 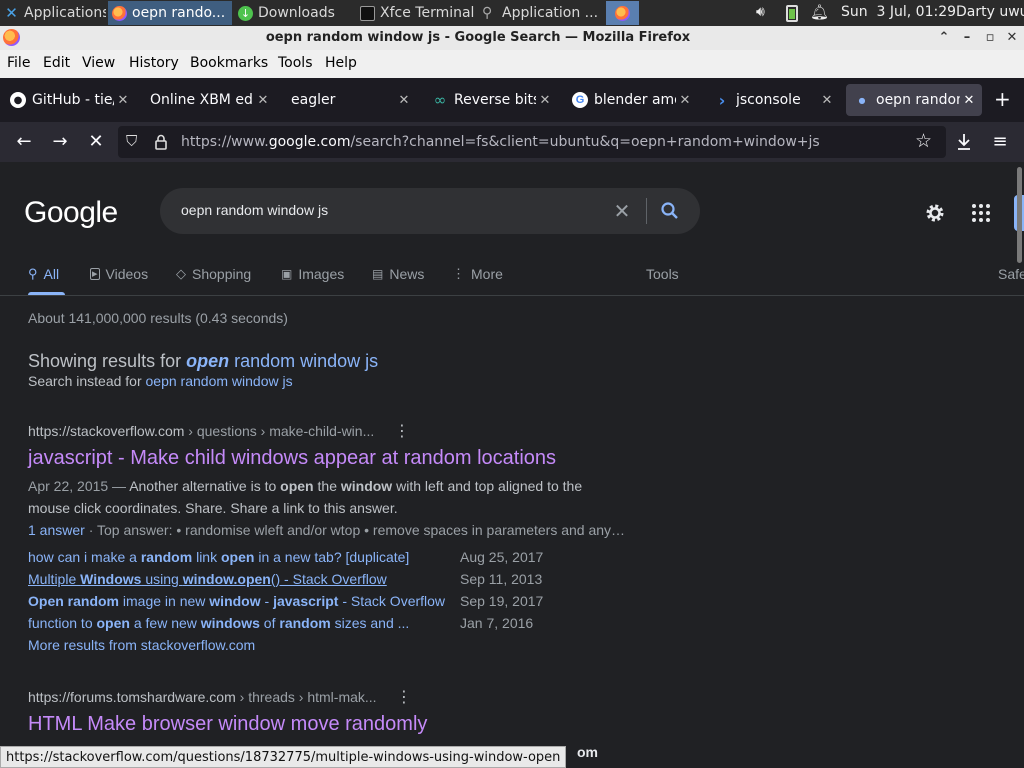 I want to click on volume-icon: 🔊︎, so click(x=765, y=13).